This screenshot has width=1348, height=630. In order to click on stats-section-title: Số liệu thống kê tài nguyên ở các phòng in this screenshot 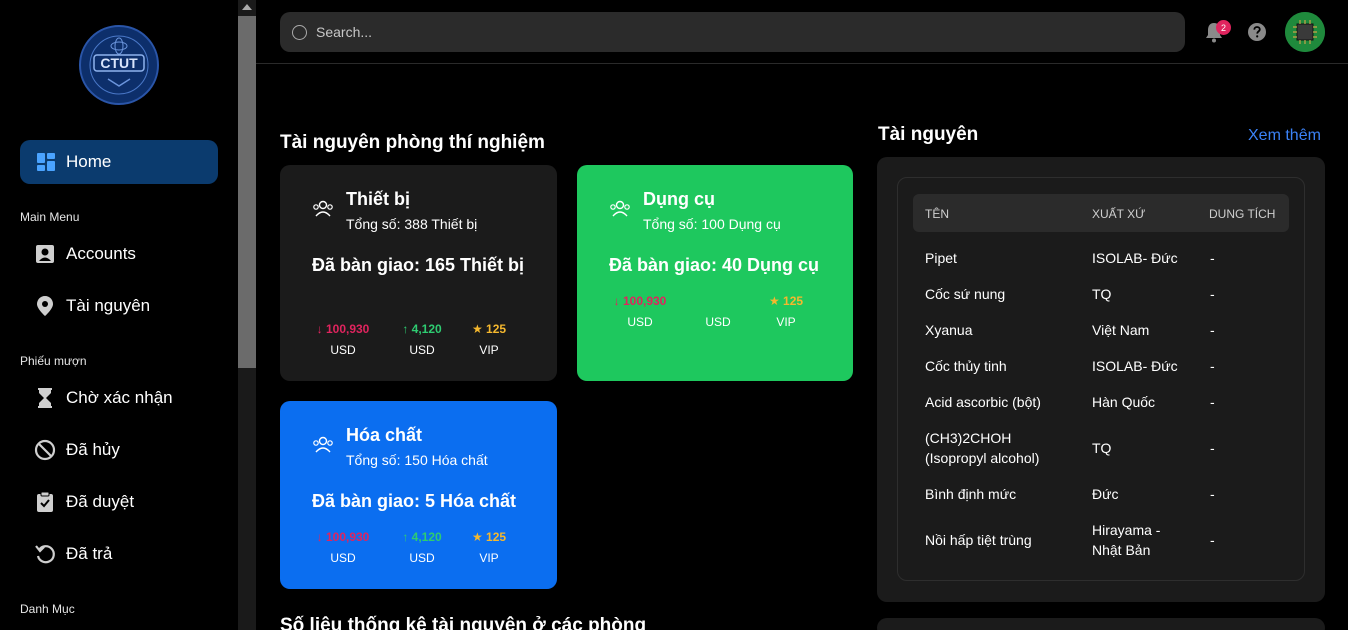, I will do `click(463, 622)`.